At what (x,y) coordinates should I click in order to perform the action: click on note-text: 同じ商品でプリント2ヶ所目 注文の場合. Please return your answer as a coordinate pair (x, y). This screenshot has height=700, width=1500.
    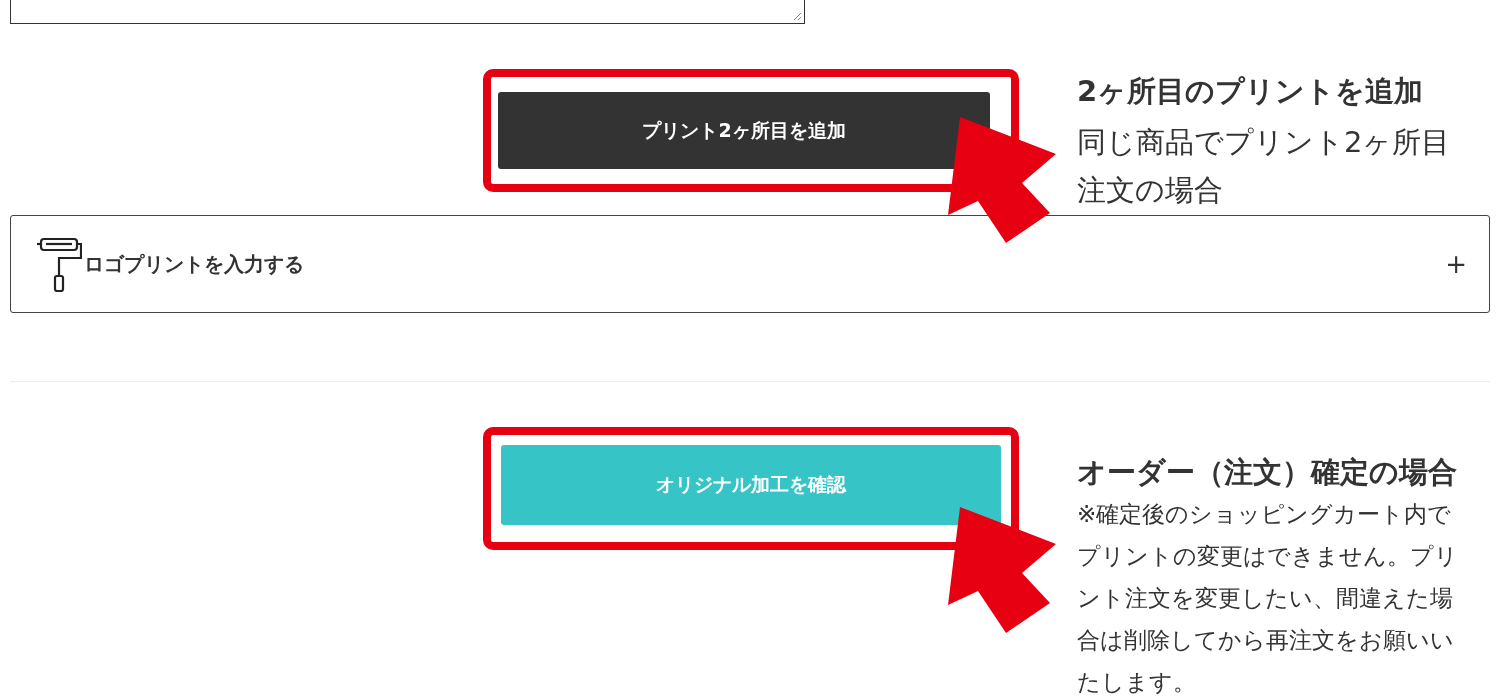
    Looking at the image, I should click on (1264, 166).